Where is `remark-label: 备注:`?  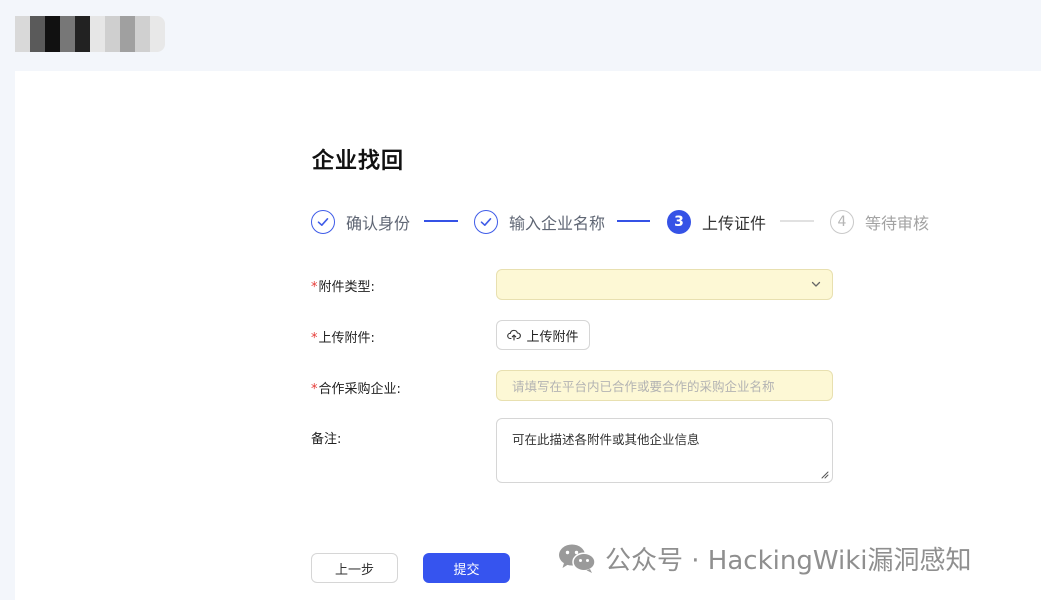
remark-label: 备注: is located at coordinates (326, 439).